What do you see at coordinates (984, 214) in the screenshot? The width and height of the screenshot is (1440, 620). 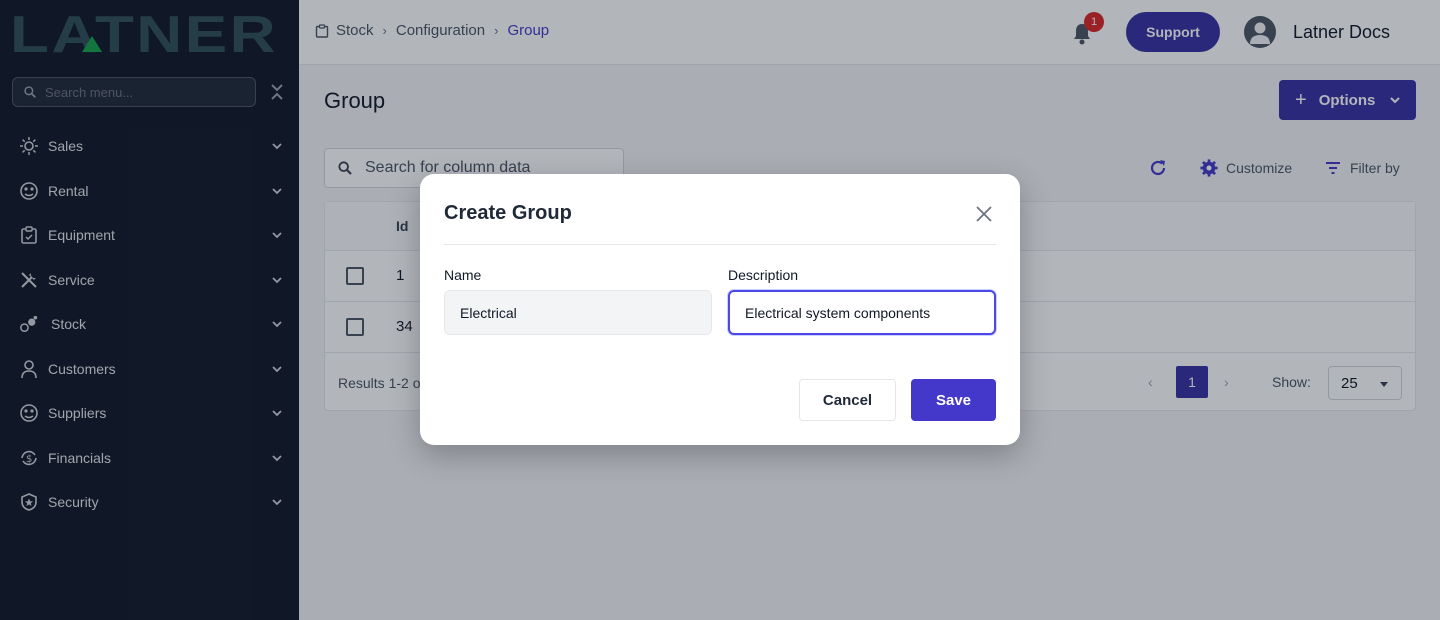 I see `close-icon` at bounding box center [984, 214].